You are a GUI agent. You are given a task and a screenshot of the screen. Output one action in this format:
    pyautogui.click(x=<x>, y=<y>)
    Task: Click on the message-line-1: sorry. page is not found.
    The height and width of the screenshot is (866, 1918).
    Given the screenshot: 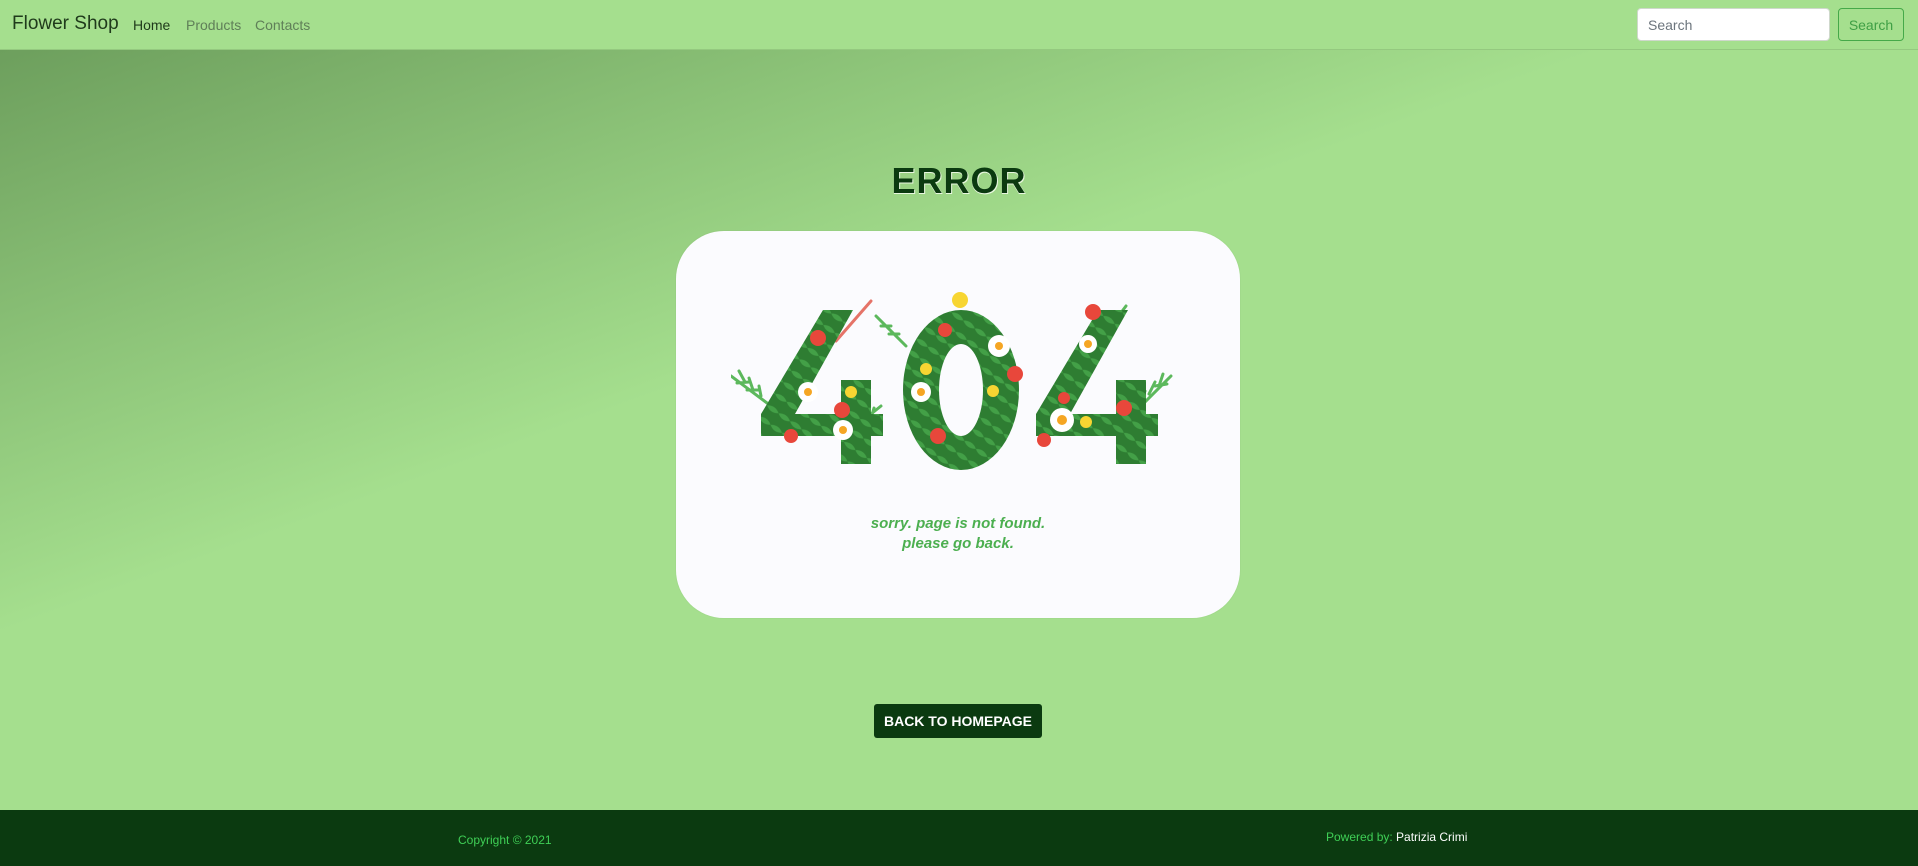 What is the action you would take?
    pyautogui.click(x=958, y=523)
    